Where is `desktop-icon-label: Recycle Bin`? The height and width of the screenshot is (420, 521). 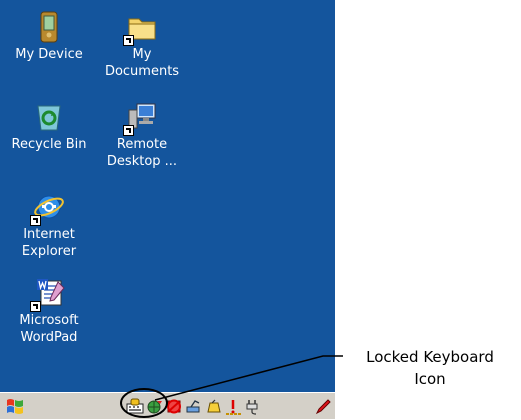
desktop-icon-label: Recycle Bin is located at coordinates (49, 144).